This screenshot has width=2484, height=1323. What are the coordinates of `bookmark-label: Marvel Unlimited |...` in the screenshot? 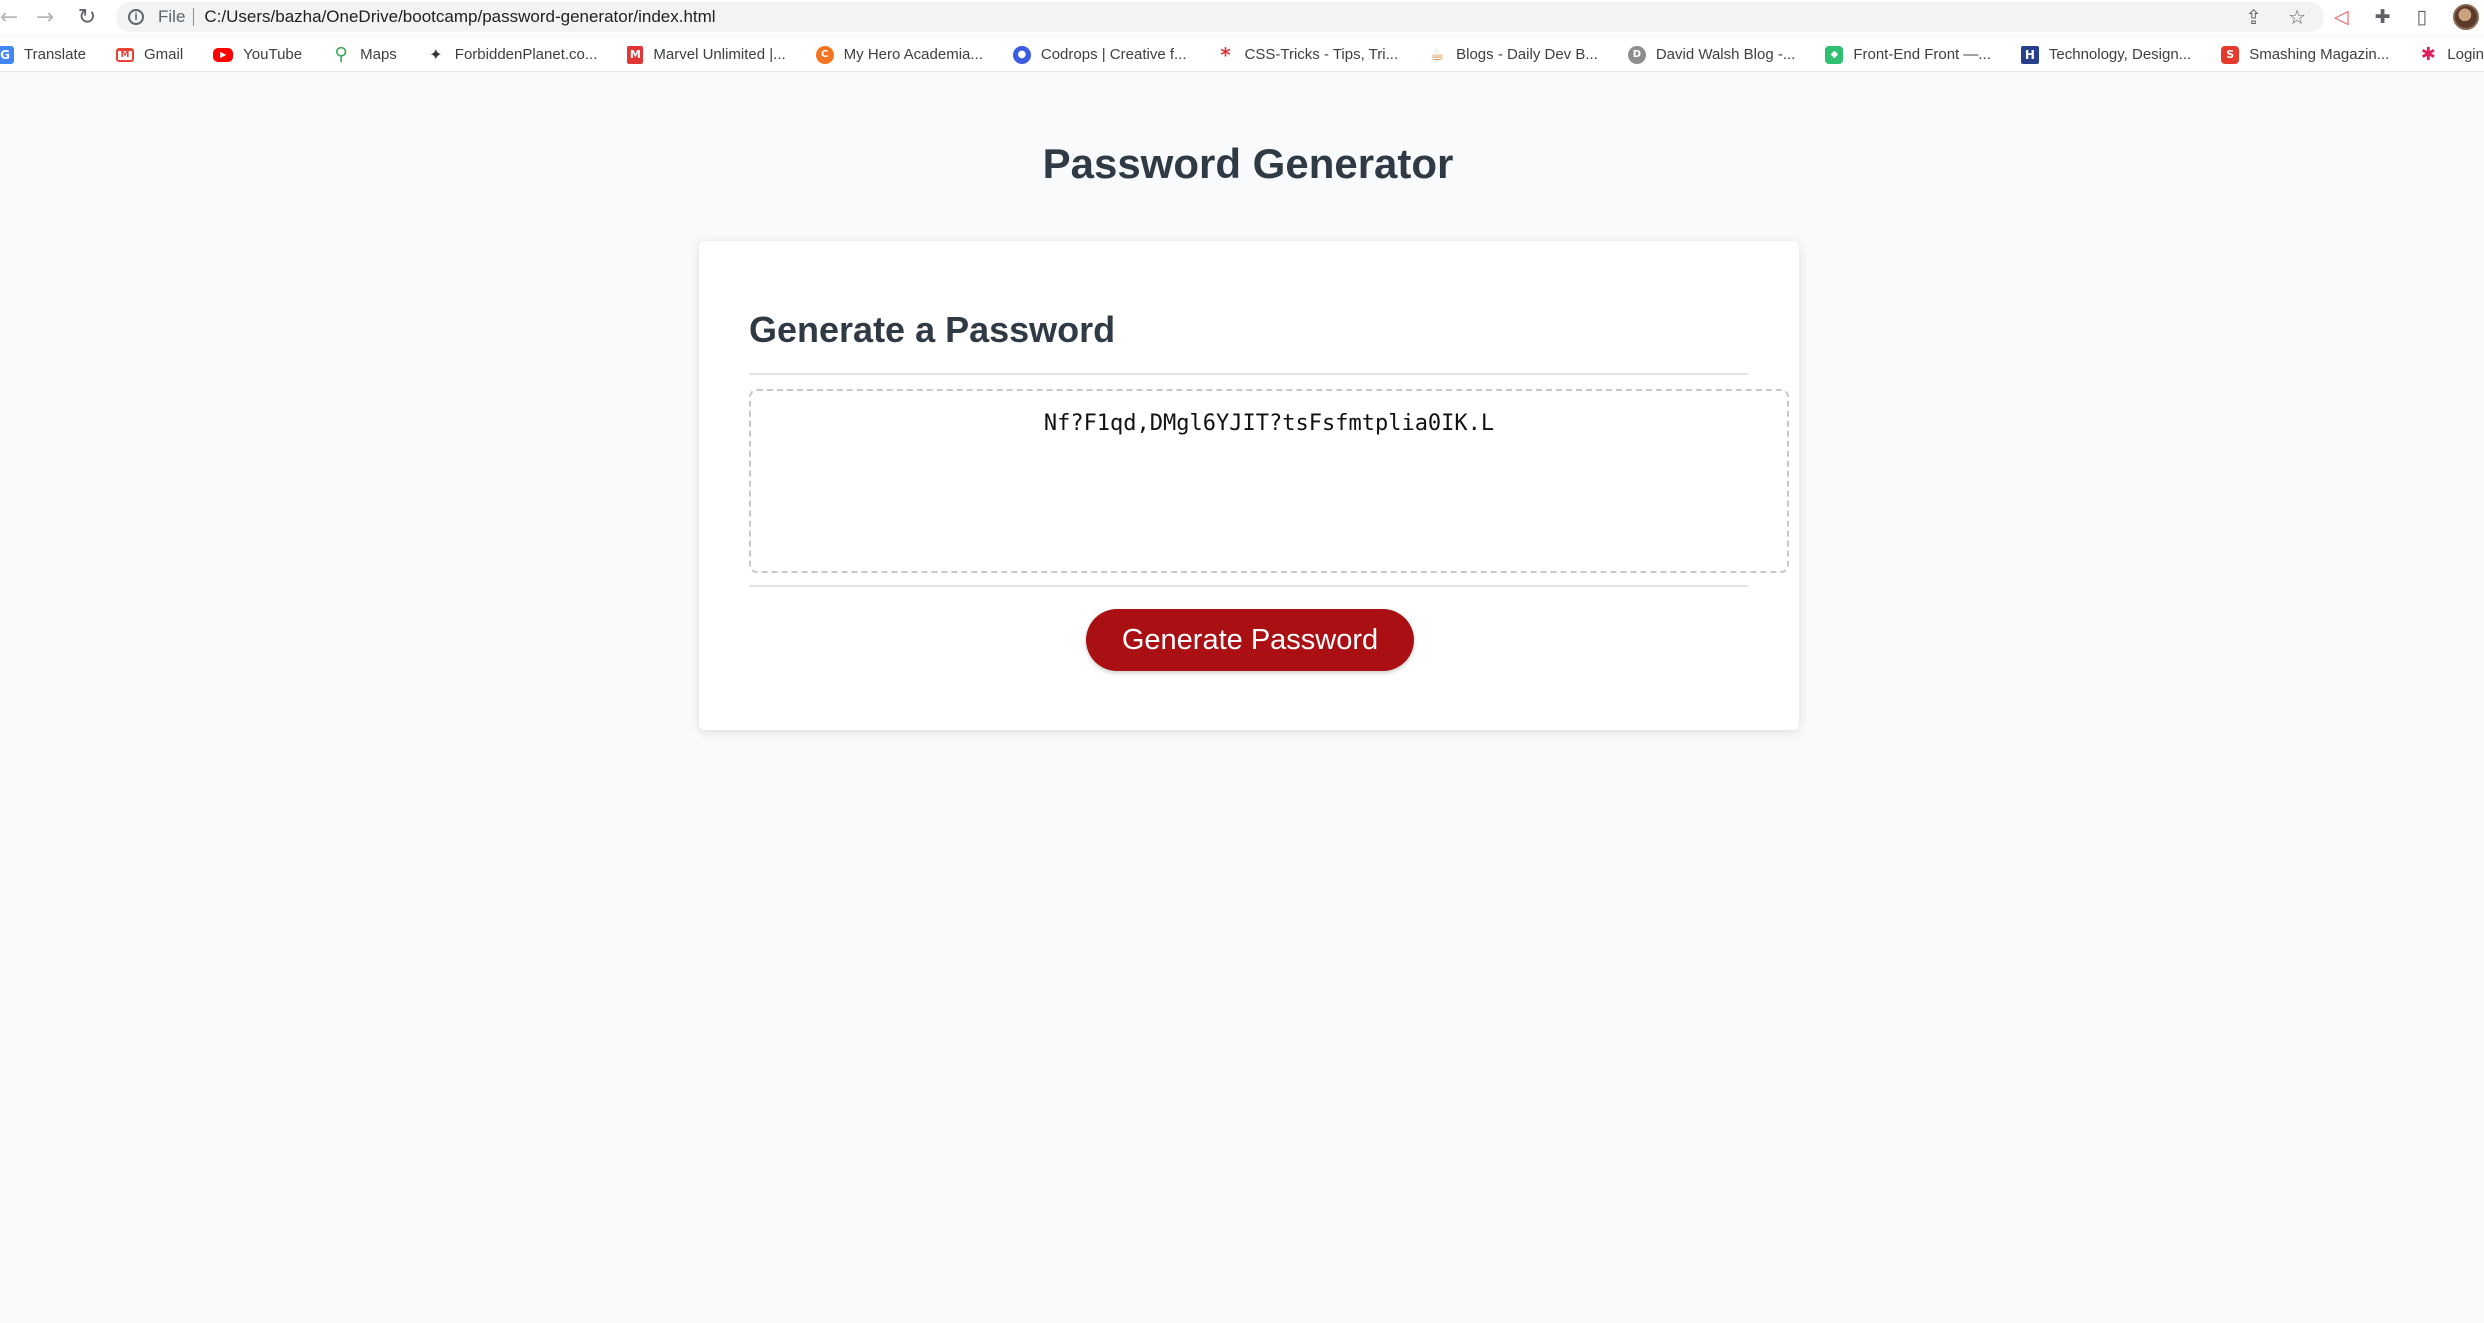 It's located at (719, 54).